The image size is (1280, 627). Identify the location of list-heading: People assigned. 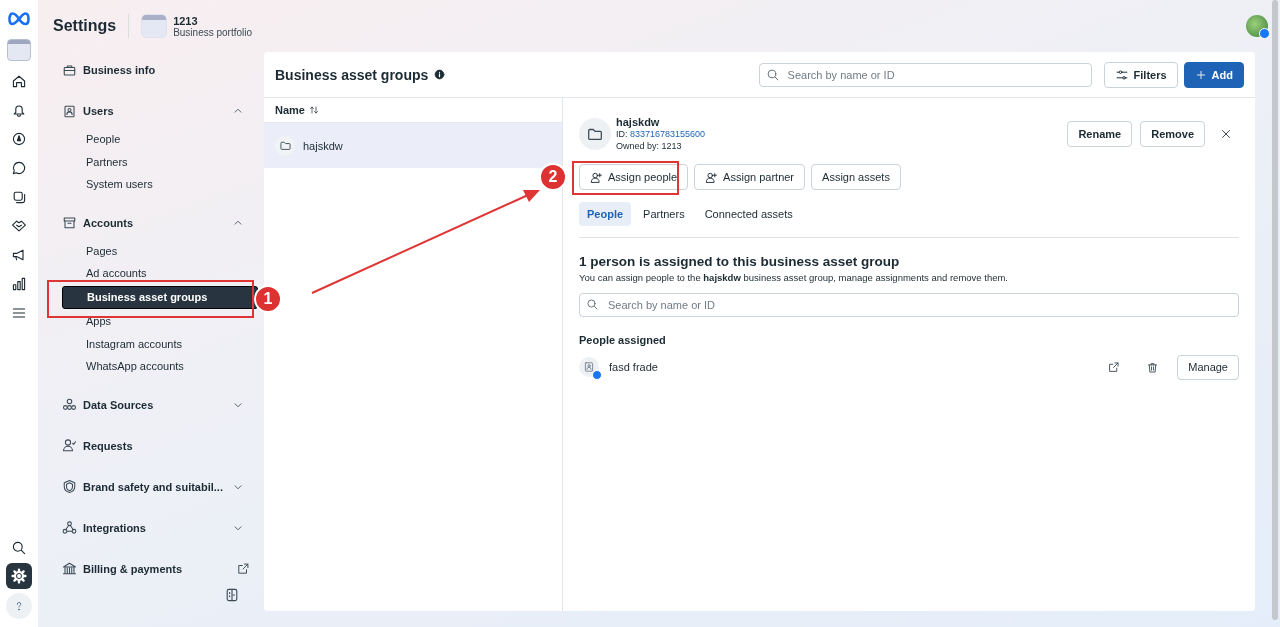
(623, 340).